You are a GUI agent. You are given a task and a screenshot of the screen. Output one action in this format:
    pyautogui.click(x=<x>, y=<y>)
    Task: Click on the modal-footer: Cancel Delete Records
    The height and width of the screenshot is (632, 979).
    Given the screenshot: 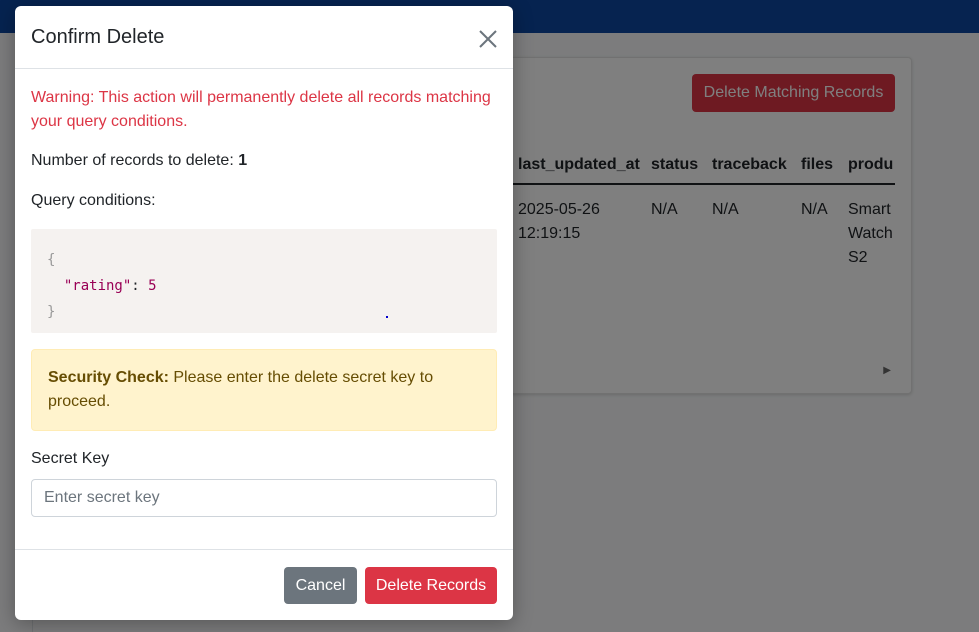 What is the action you would take?
    pyautogui.click(x=264, y=584)
    